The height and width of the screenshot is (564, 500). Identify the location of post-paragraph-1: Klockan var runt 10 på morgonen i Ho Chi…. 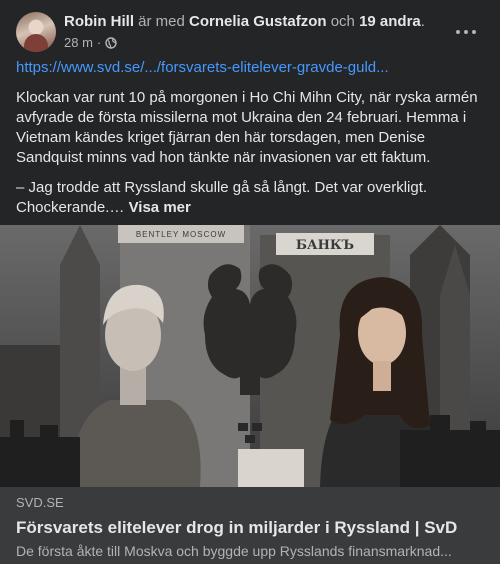
(247, 127).